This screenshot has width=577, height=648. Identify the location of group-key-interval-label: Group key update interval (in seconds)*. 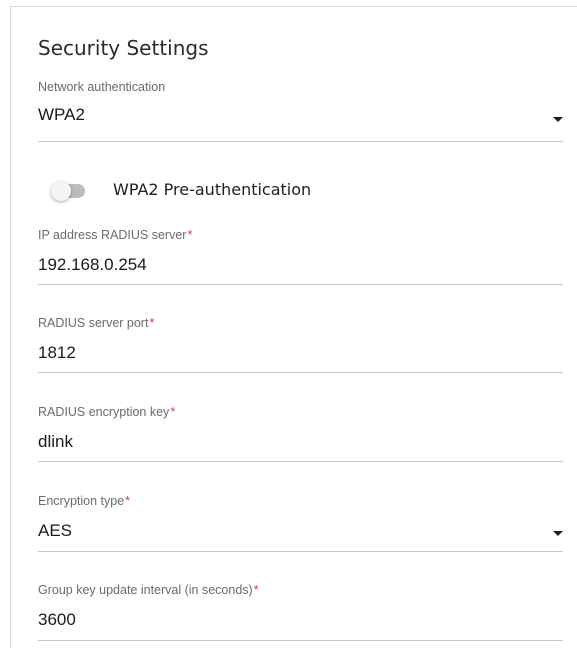
(148, 590).